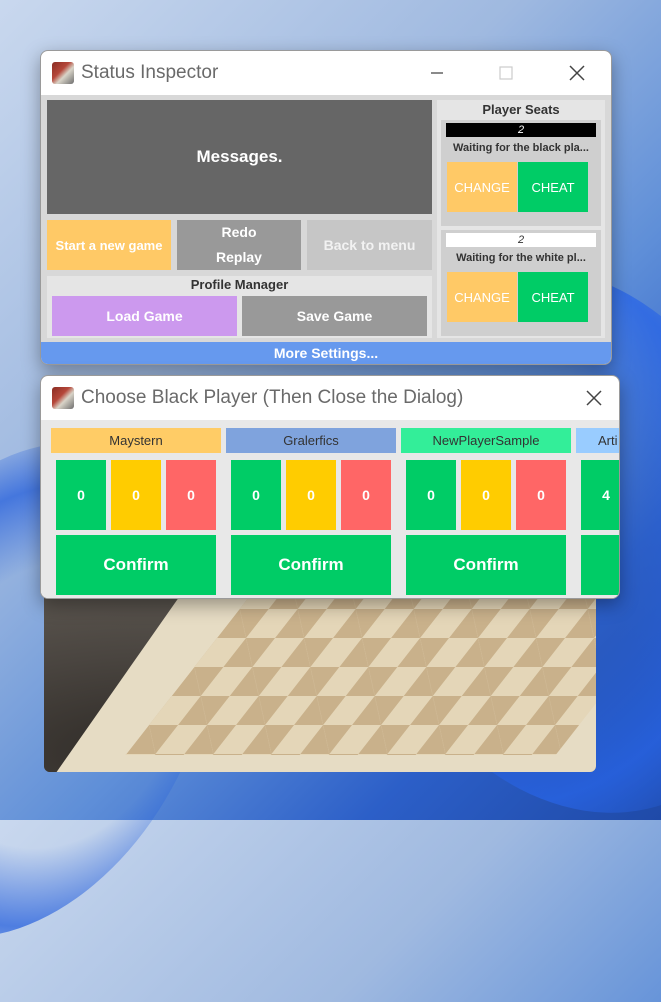 The height and width of the screenshot is (1002, 661). I want to click on player-card: Maystern 0 0 0 Confirm, so click(136, 512).